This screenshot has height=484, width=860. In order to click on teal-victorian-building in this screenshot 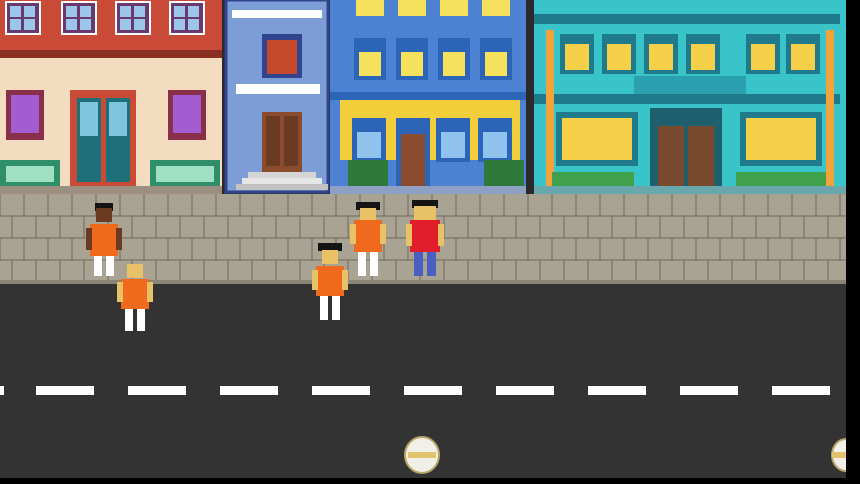, I will do `click(690, 97)`.